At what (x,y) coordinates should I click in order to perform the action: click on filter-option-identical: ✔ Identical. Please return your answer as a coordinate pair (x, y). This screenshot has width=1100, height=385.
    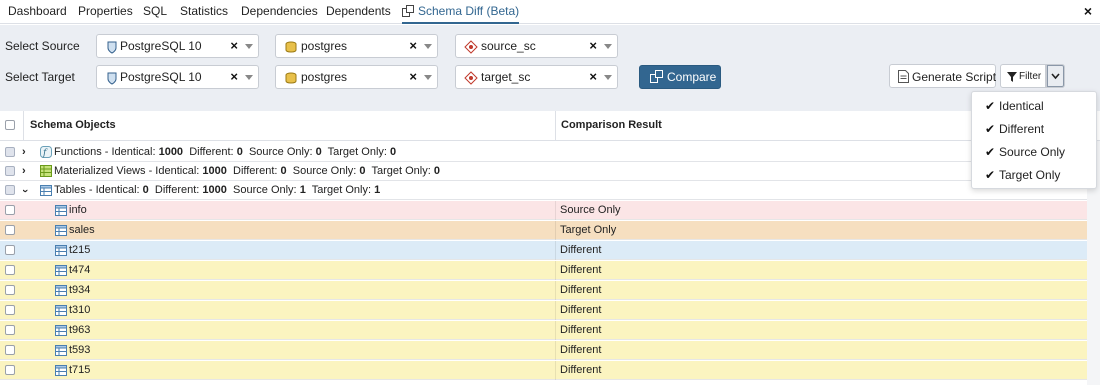
    Looking at the image, I should click on (1034, 106).